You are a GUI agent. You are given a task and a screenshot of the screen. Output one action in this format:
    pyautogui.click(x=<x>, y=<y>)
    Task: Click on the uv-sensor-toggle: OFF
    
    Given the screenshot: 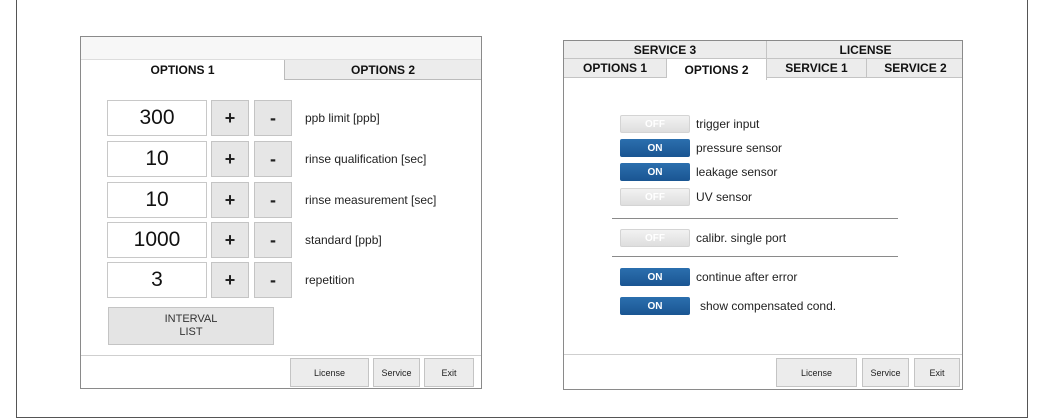 What is the action you would take?
    pyautogui.click(x=655, y=197)
    